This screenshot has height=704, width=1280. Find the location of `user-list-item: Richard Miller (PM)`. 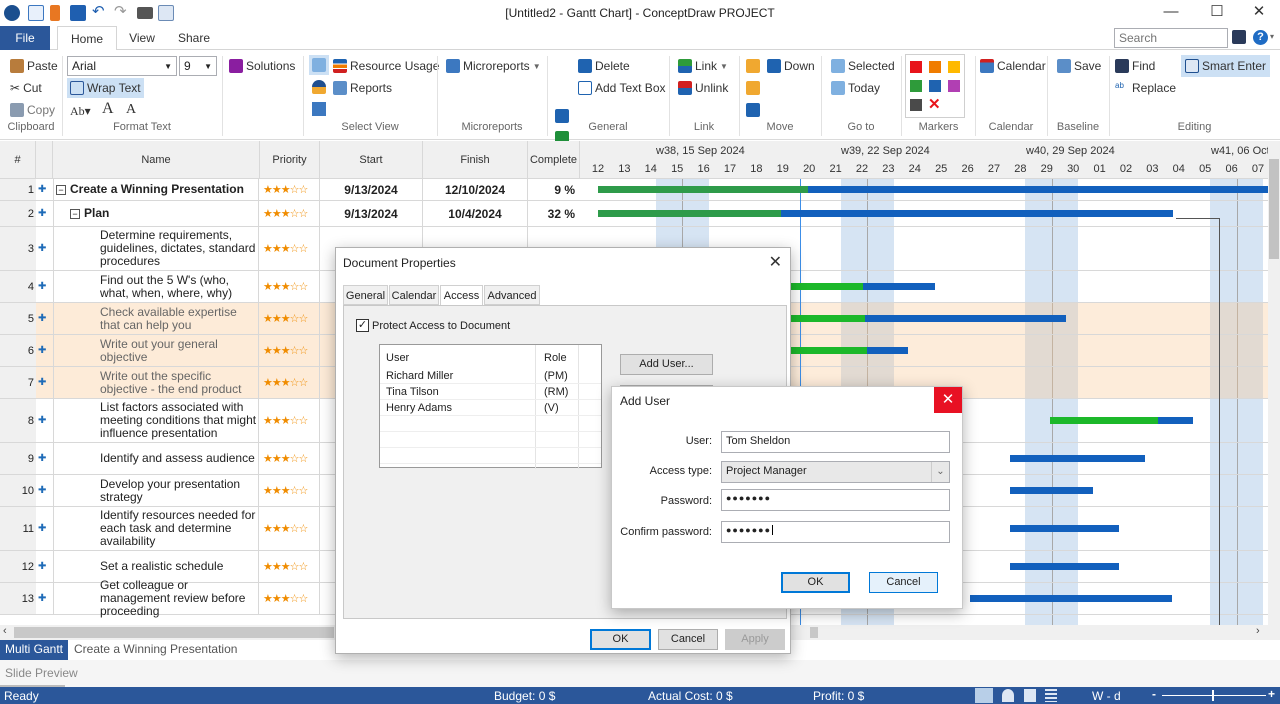

user-list-item: Richard Miller (PM) is located at coordinates (490, 376).